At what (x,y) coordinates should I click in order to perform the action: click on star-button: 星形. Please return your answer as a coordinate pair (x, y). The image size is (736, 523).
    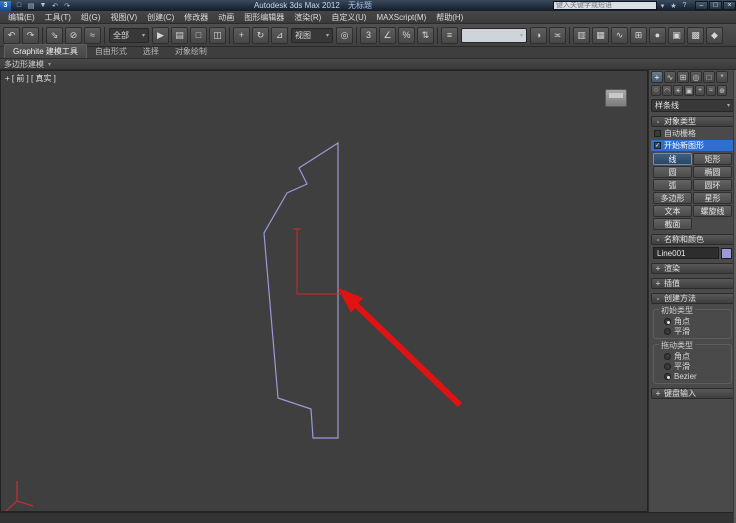
    Looking at the image, I should click on (712, 198).